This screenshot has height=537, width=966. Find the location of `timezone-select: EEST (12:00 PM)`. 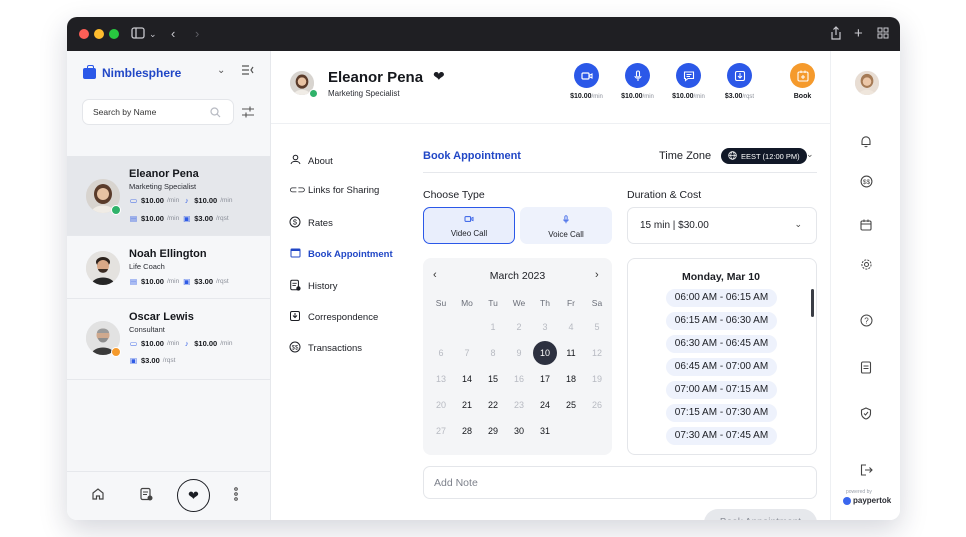

timezone-select: EEST (12:00 PM) is located at coordinates (764, 156).